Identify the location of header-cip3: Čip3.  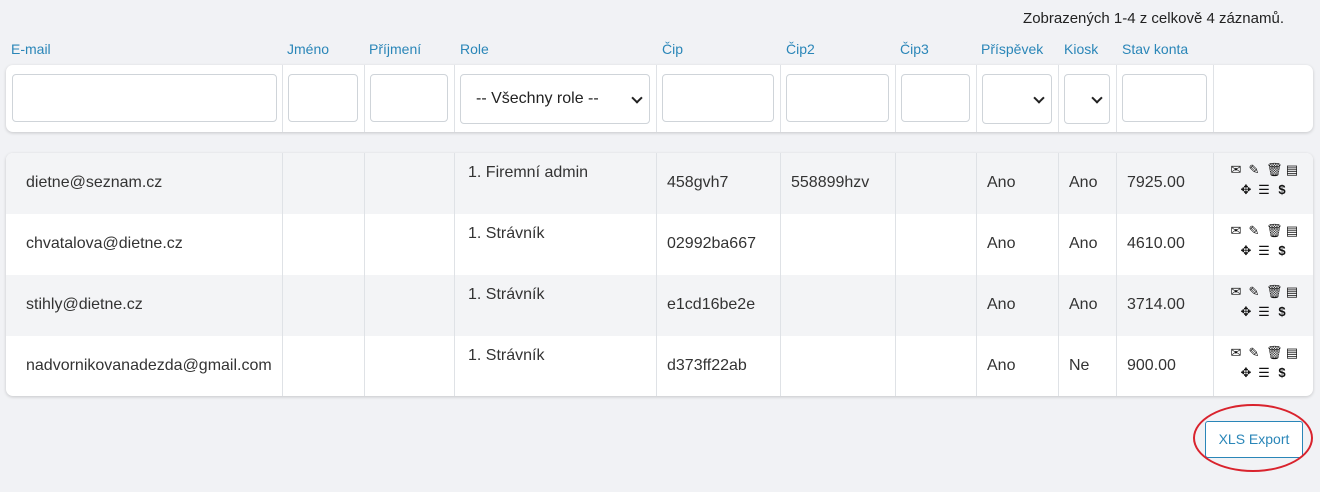
(914, 49).